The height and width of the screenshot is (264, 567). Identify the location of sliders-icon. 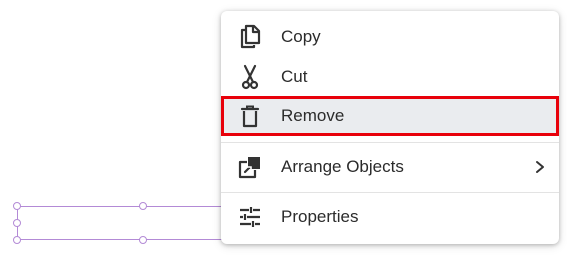
(250, 217).